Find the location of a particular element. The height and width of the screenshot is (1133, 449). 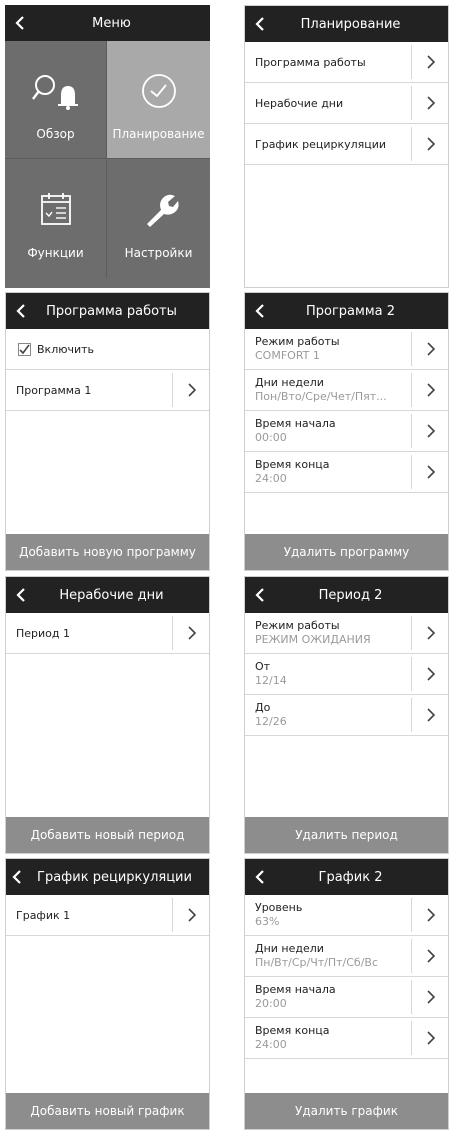

page-title: График рециркуляции is located at coordinates (114, 877).